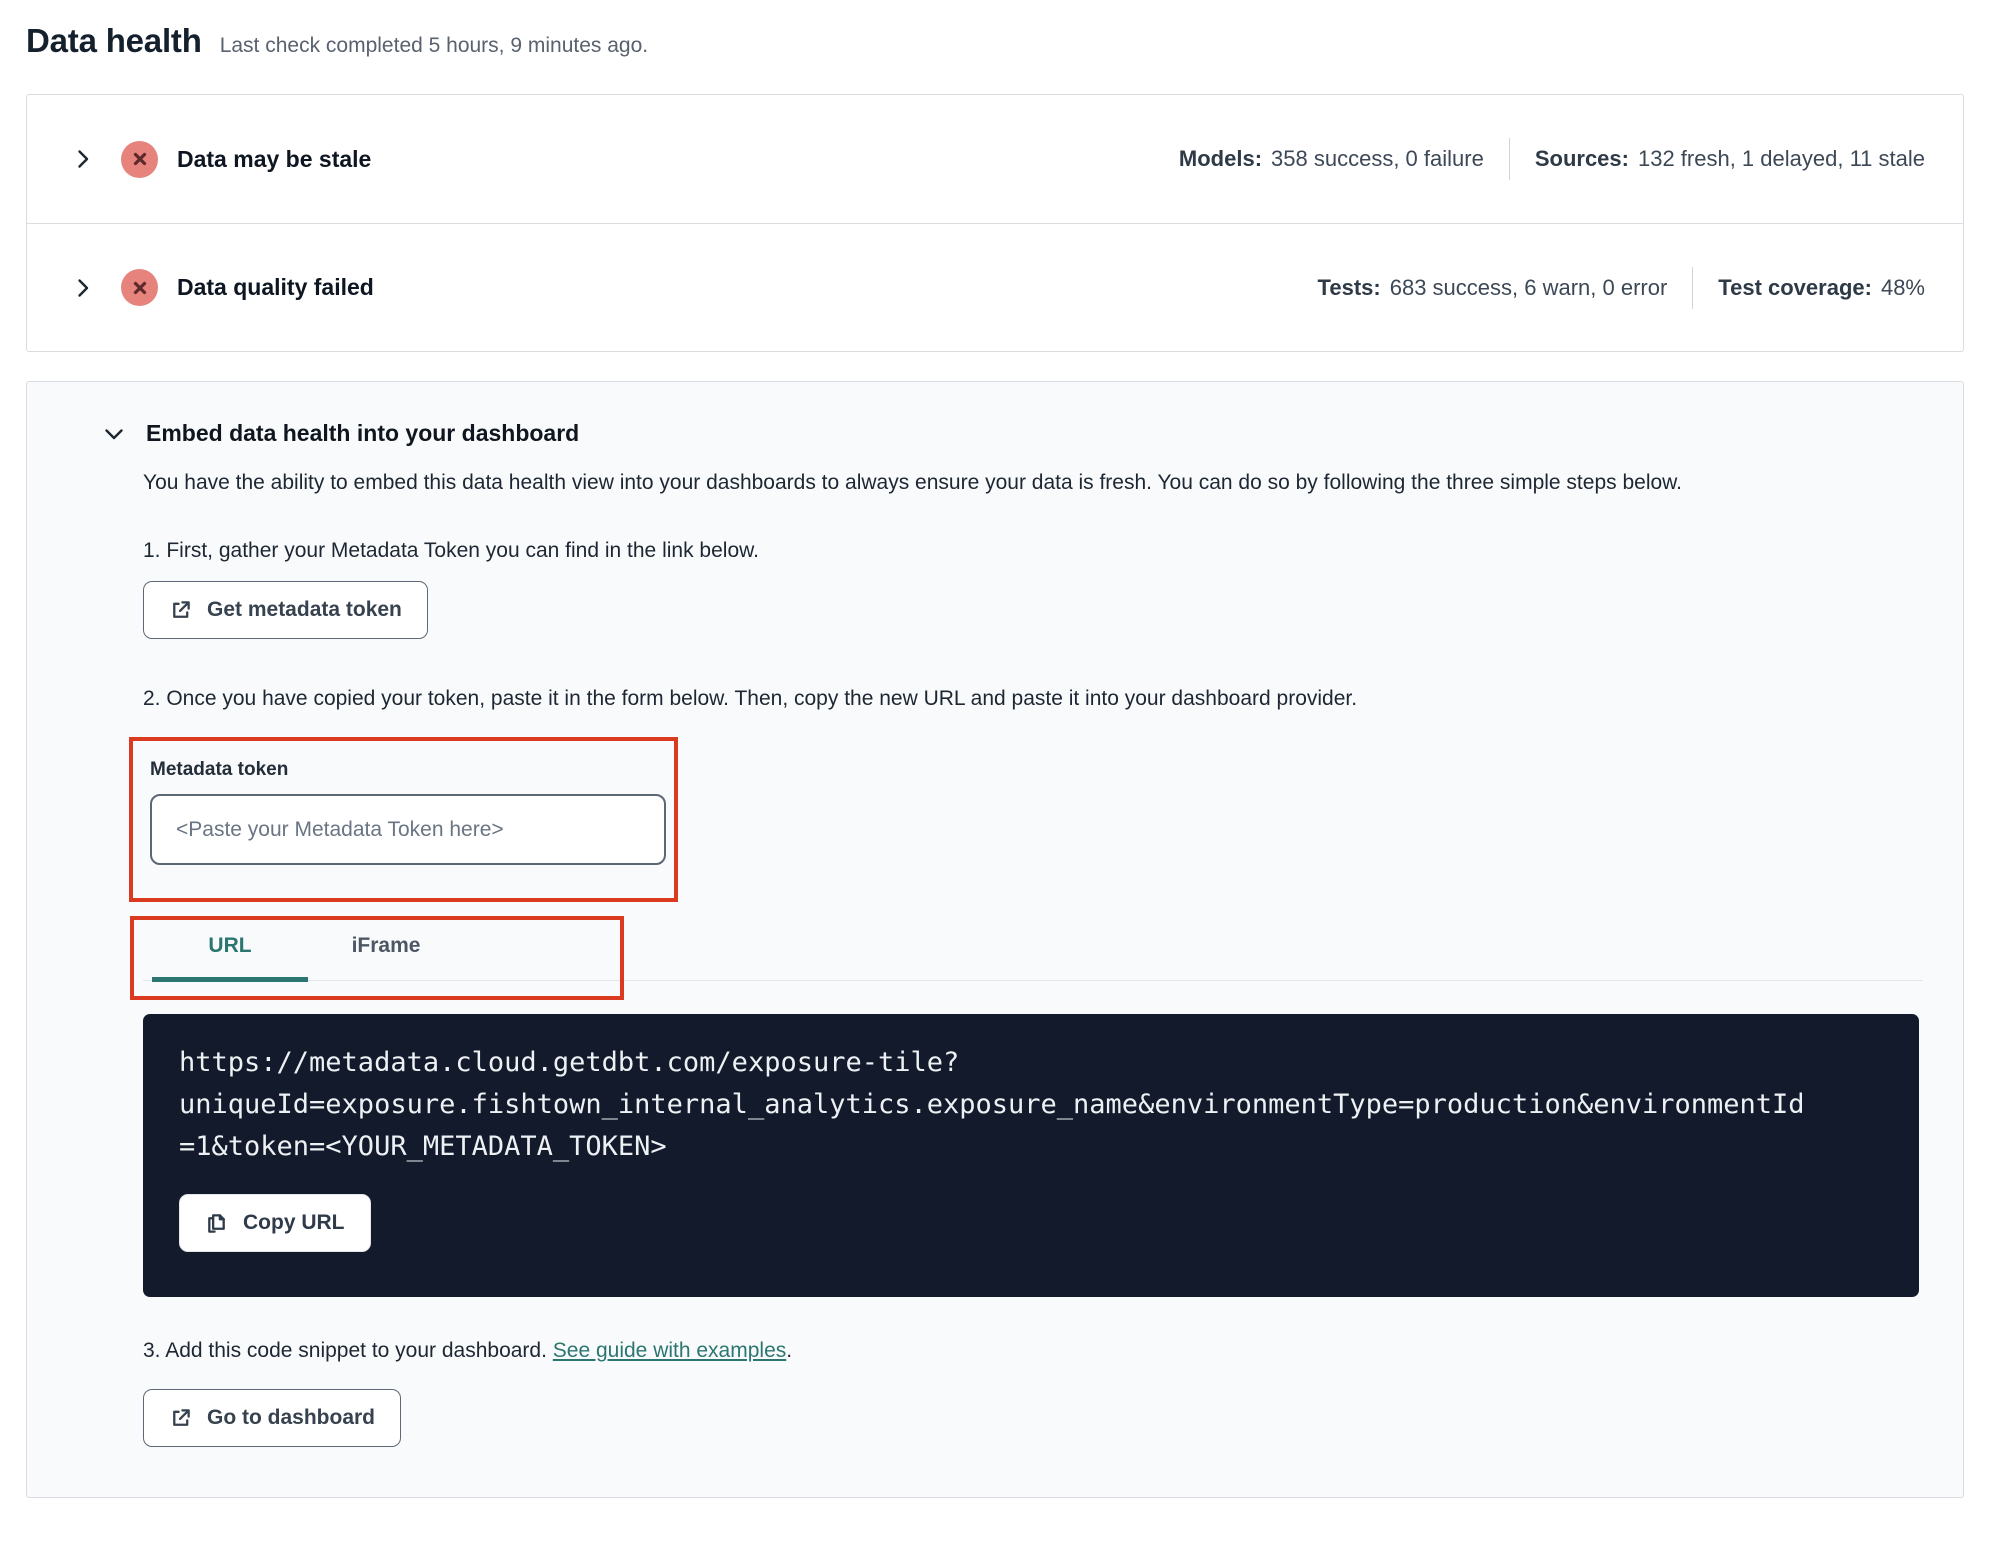 This screenshot has height=1568, width=1990. I want to click on go-to-dashboard-button: Go to dashboard, so click(272, 1418).